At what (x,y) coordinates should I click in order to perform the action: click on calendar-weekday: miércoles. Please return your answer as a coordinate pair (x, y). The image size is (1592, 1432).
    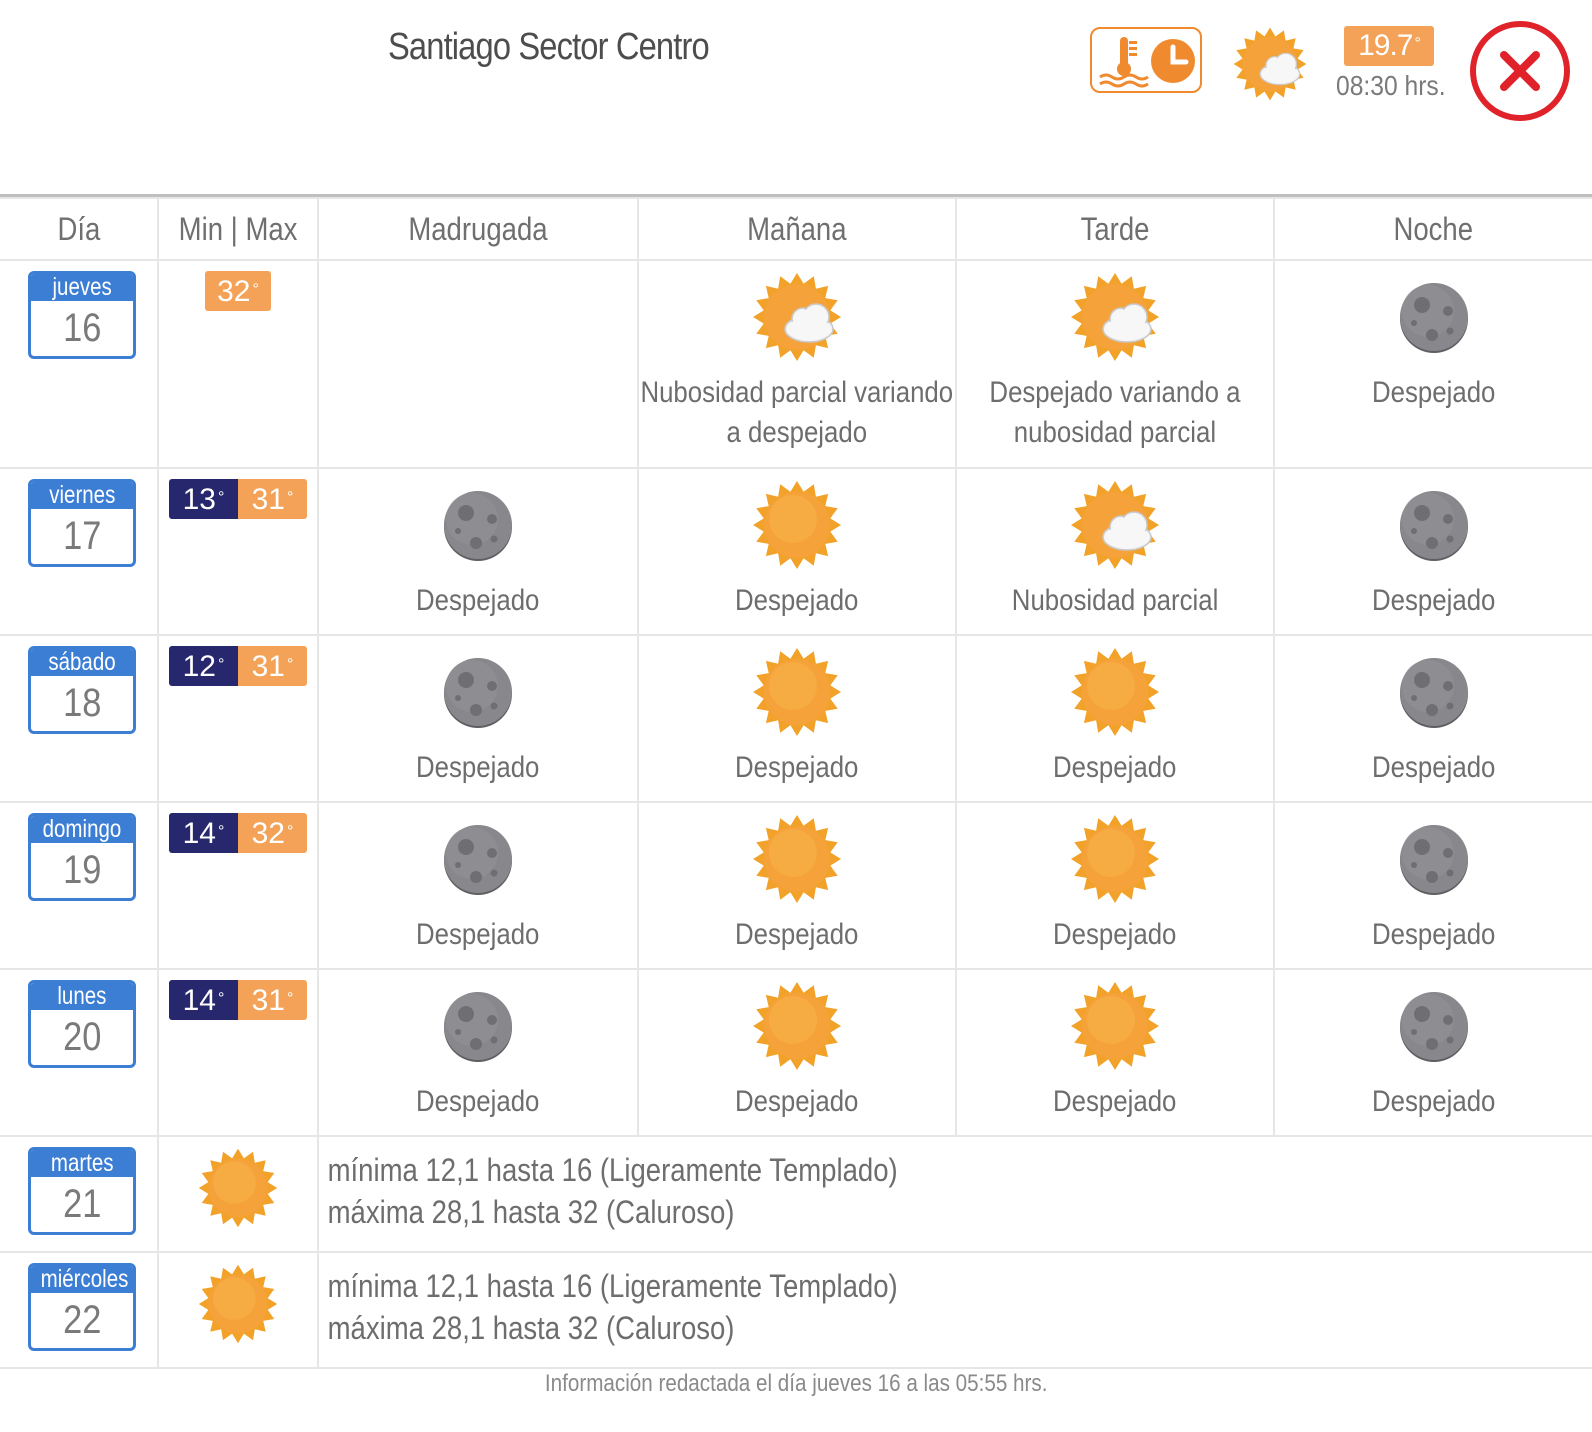
    Looking at the image, I should click on (82, 1279).